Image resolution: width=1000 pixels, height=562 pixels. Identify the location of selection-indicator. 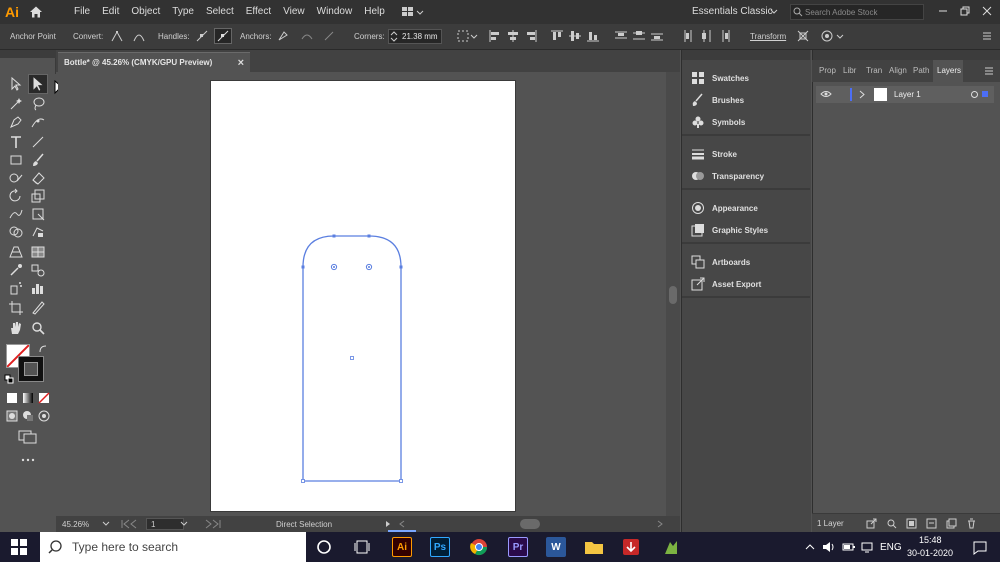
(985, 94).